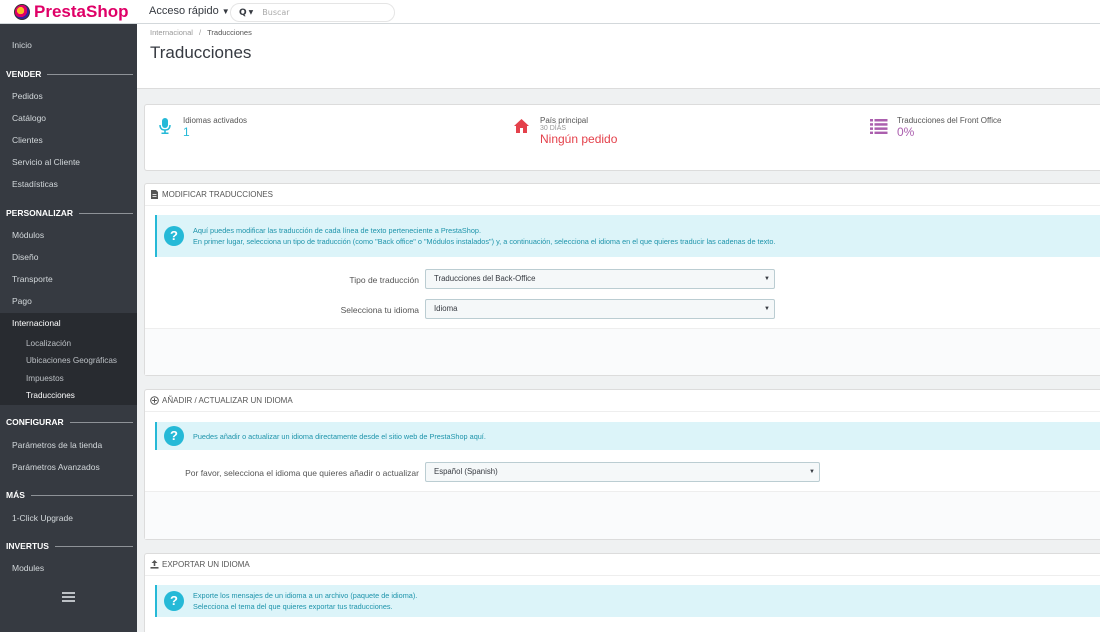 This screenshot has width=1100, height=632. What do you see at coordinates (68, 598) in the screenshot?
I see `menu-toggle-icon` at bounding box center [68, 598].